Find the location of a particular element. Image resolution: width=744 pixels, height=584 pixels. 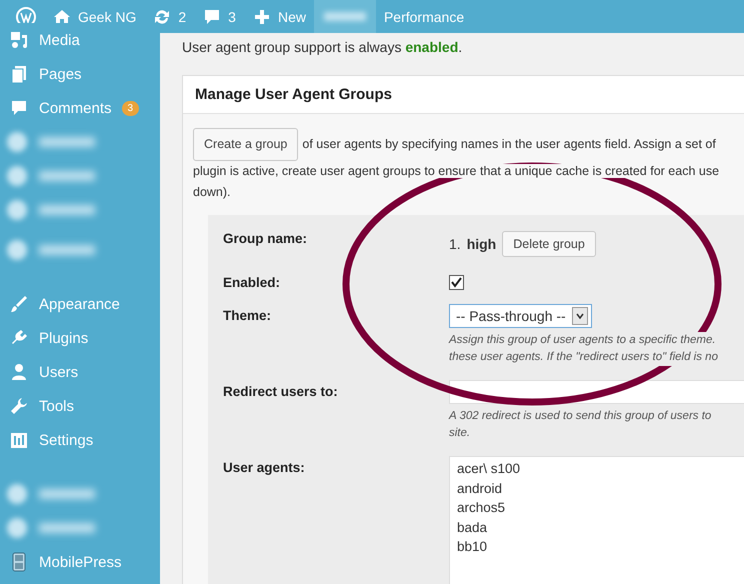

intro-text: down). is located at coordinates (212, 192).